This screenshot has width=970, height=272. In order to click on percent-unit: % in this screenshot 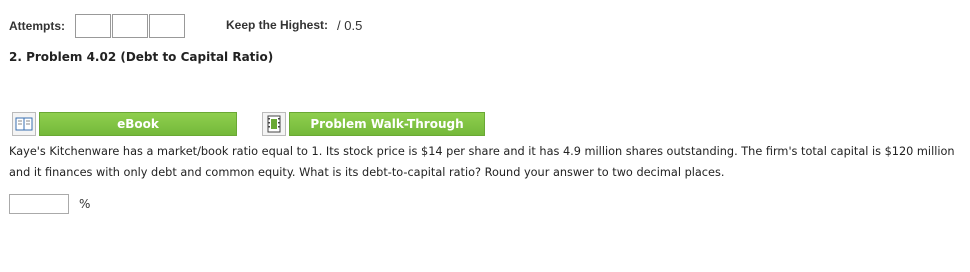, I will do `click(85, 204)`.